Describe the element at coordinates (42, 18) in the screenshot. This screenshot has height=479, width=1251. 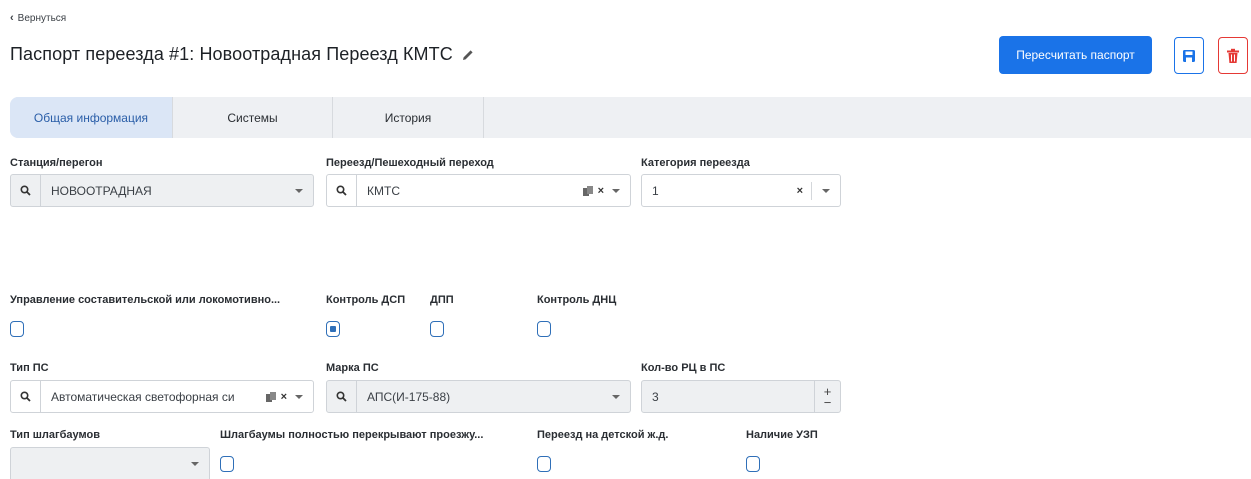
I see `back-link-label: Вернуться` at that location.